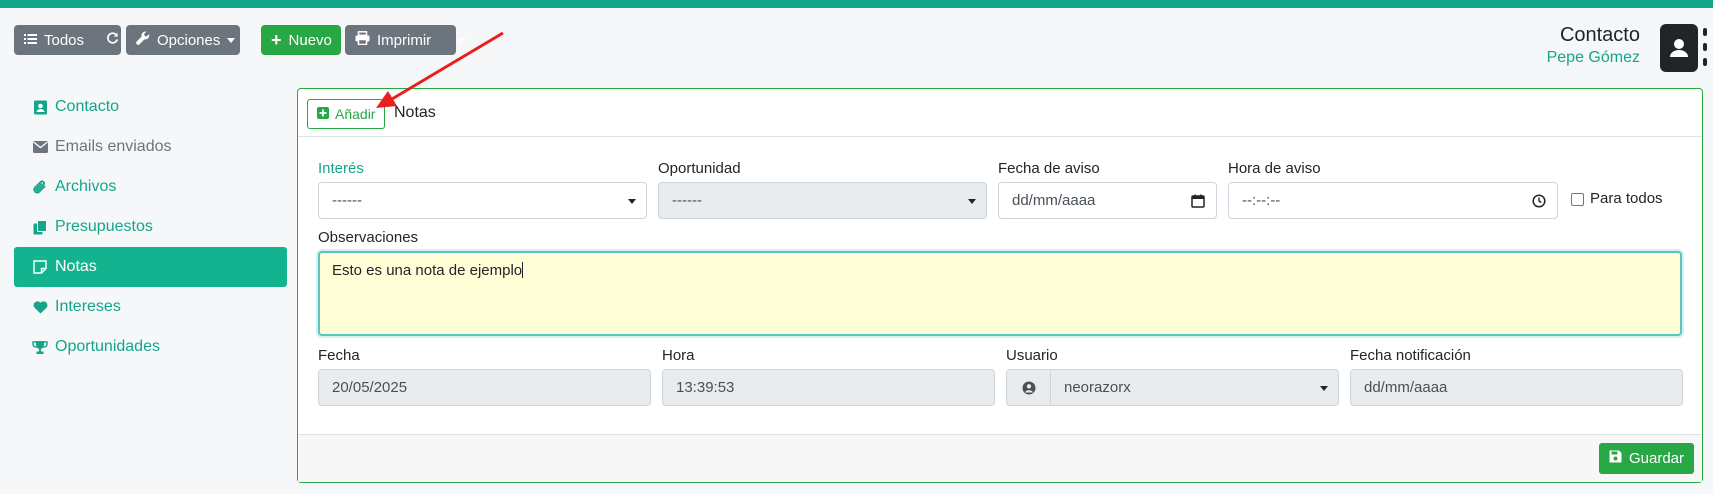  What do you see at coordinates (415, 112) in the screenshot?
I see `card-title: Notas` at bounding box center [415, 112].